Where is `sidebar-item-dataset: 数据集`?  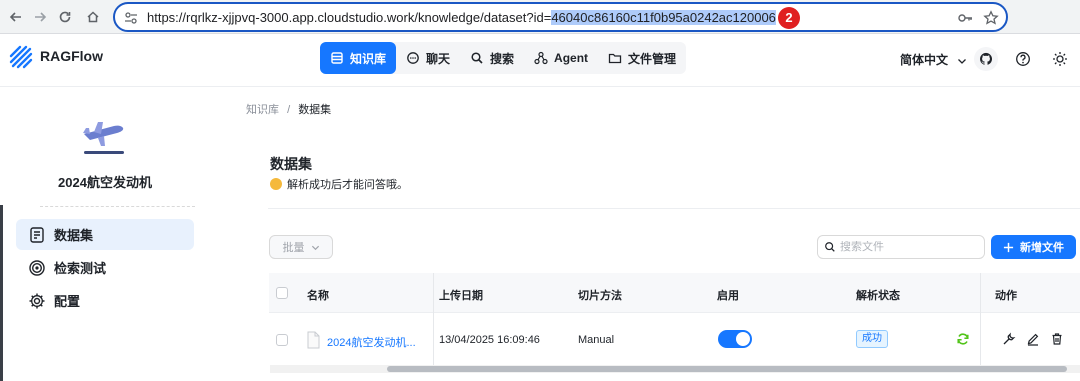 sidebar-item-dataset: 数据集 is located at coordinates (105, 234).